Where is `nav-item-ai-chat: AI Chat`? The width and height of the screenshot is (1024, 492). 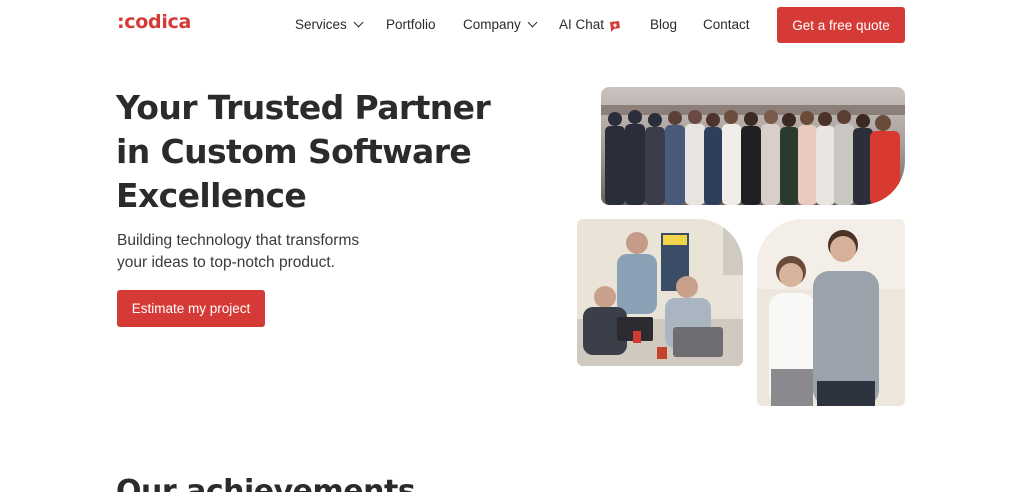 nav-item-ai-chat: AI Chat is located at coordinates (590, 24).